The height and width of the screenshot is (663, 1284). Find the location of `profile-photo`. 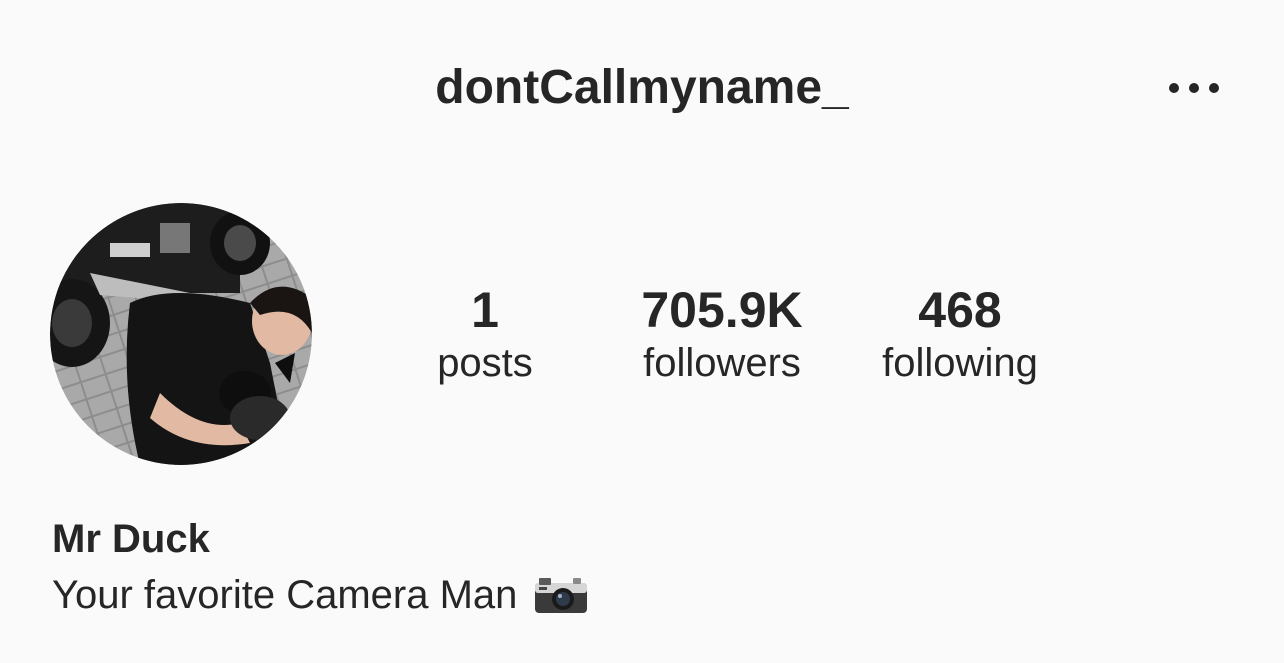

profile-photo is located at coordinates (181, 334).